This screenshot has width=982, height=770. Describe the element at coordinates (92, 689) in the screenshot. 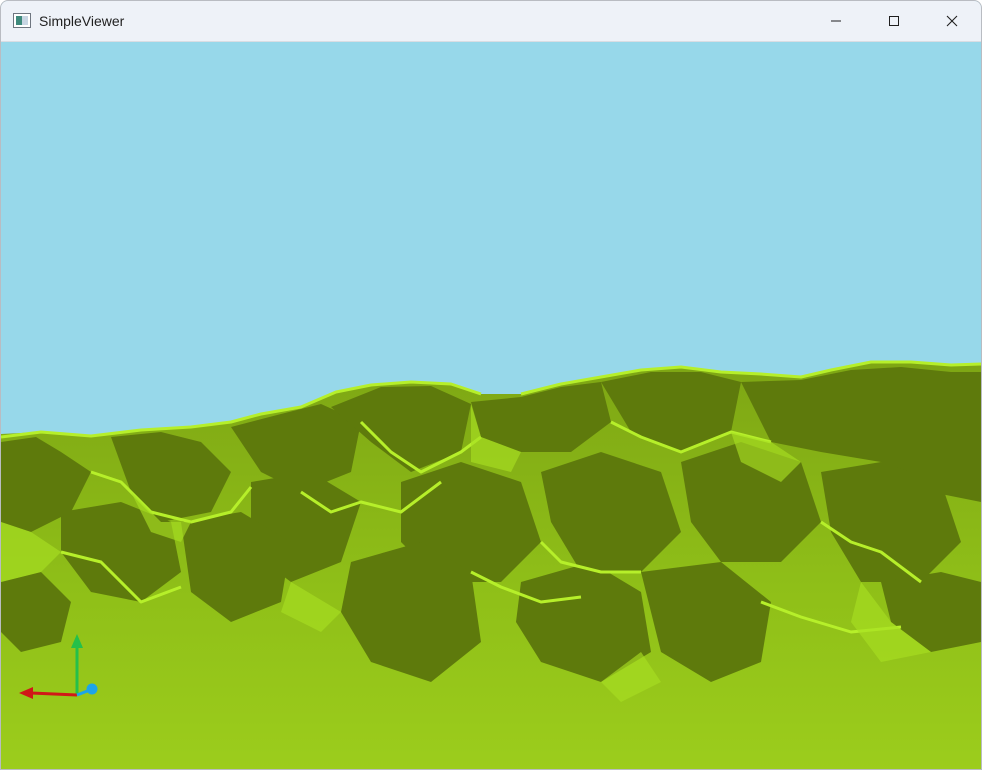

I see `axis-z-dot-icon` at that location.